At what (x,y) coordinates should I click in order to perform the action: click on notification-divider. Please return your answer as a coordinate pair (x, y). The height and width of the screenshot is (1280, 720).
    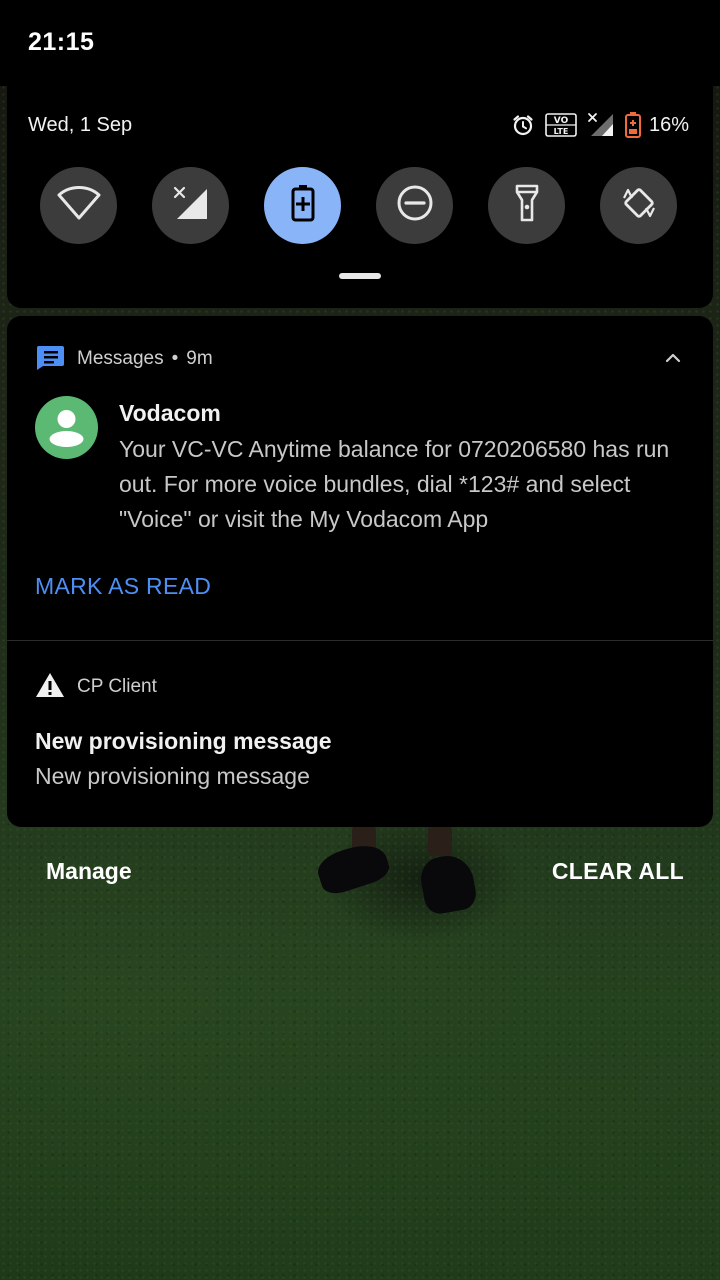
    Looking at the image, I should click on (360, 640).